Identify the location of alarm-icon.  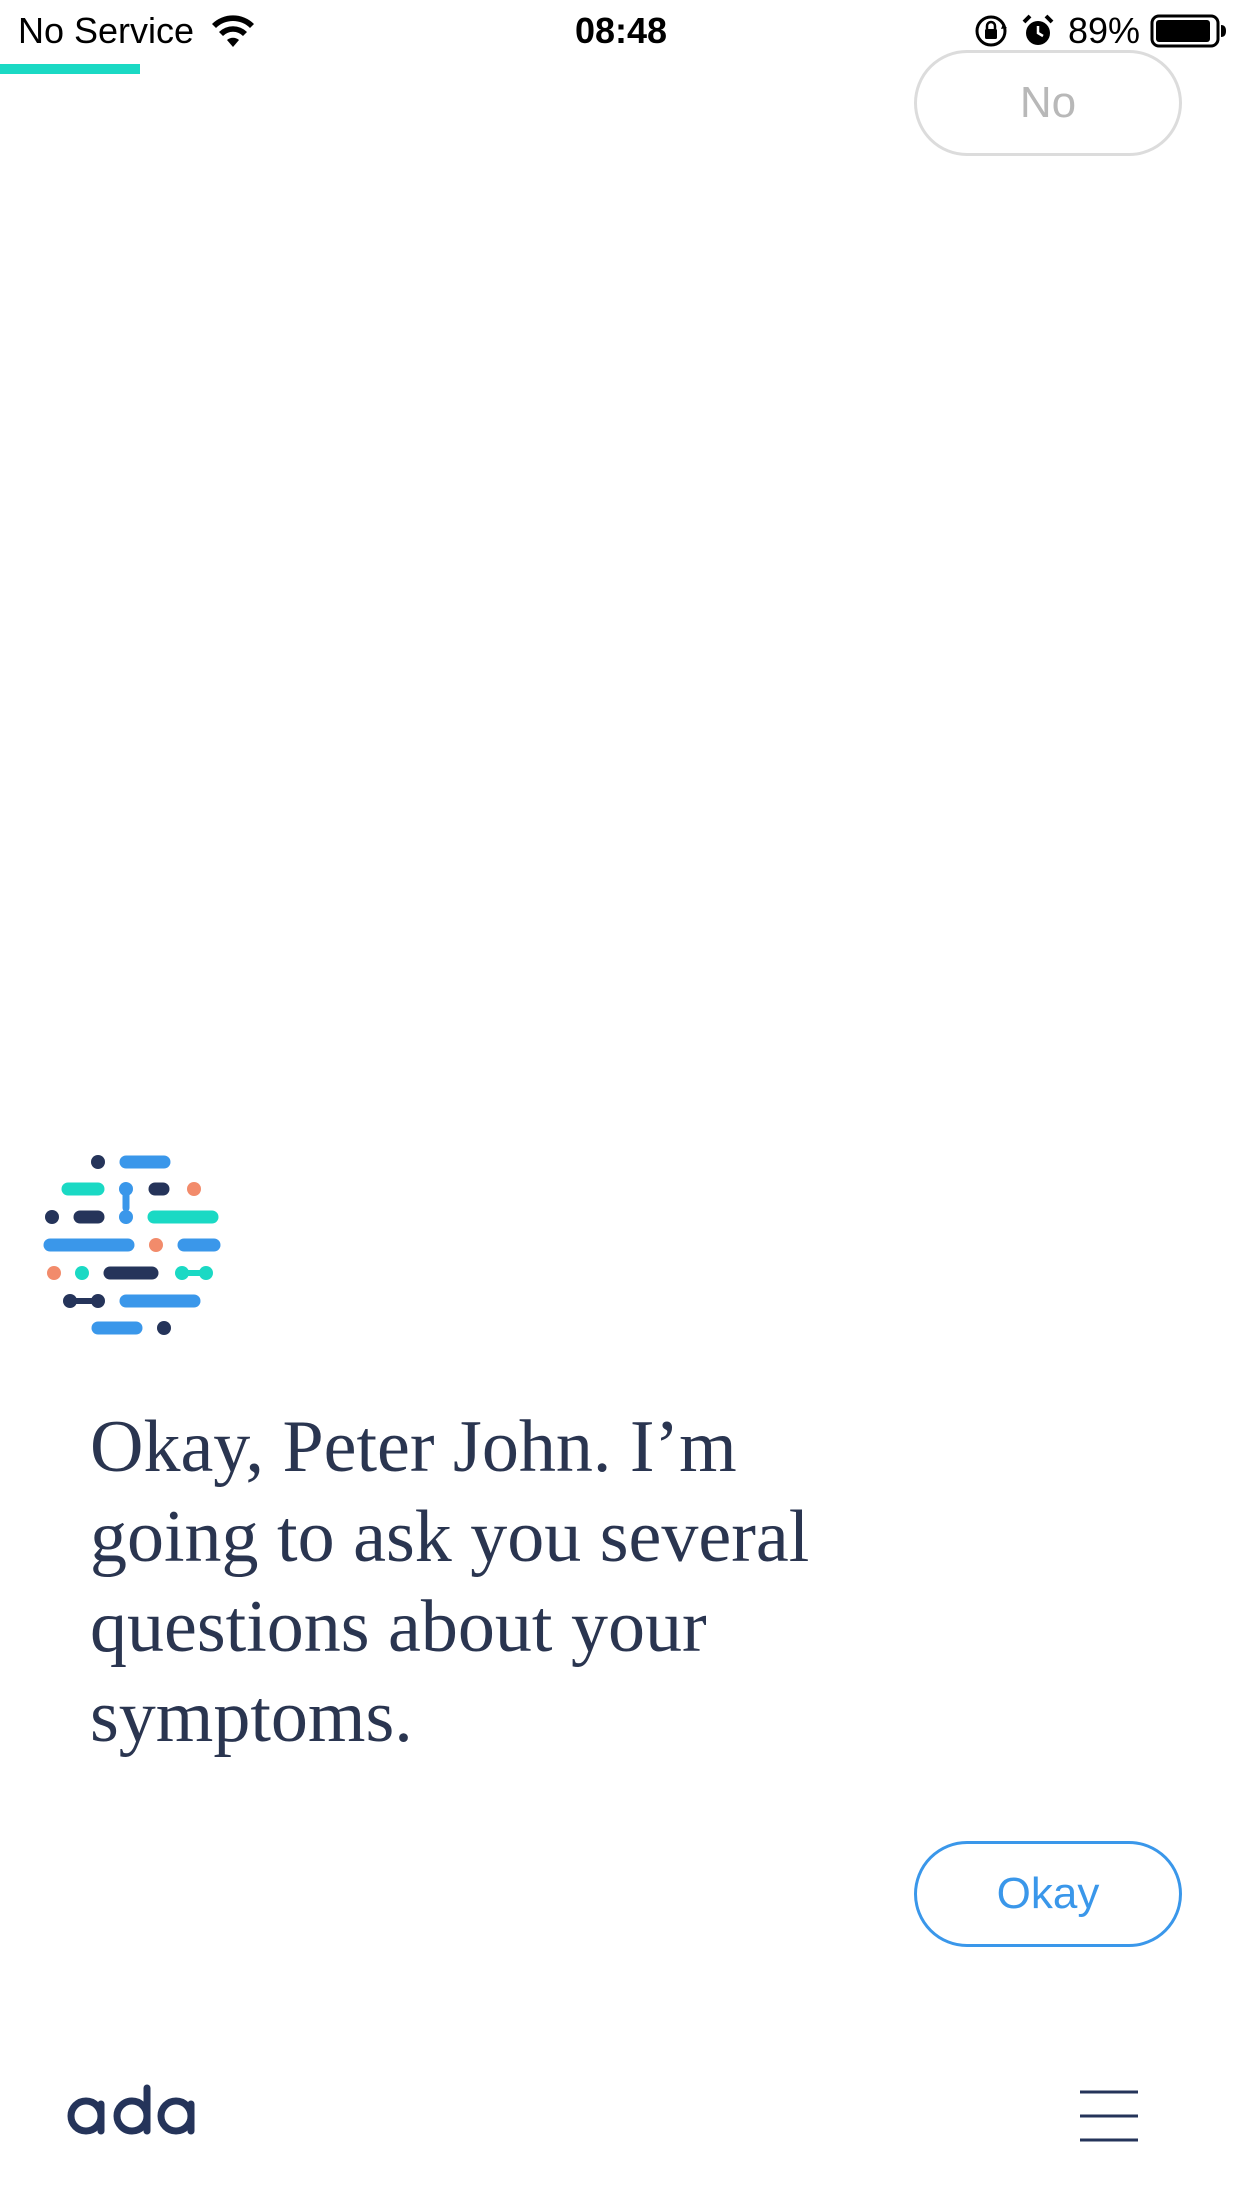
(1038, 29).